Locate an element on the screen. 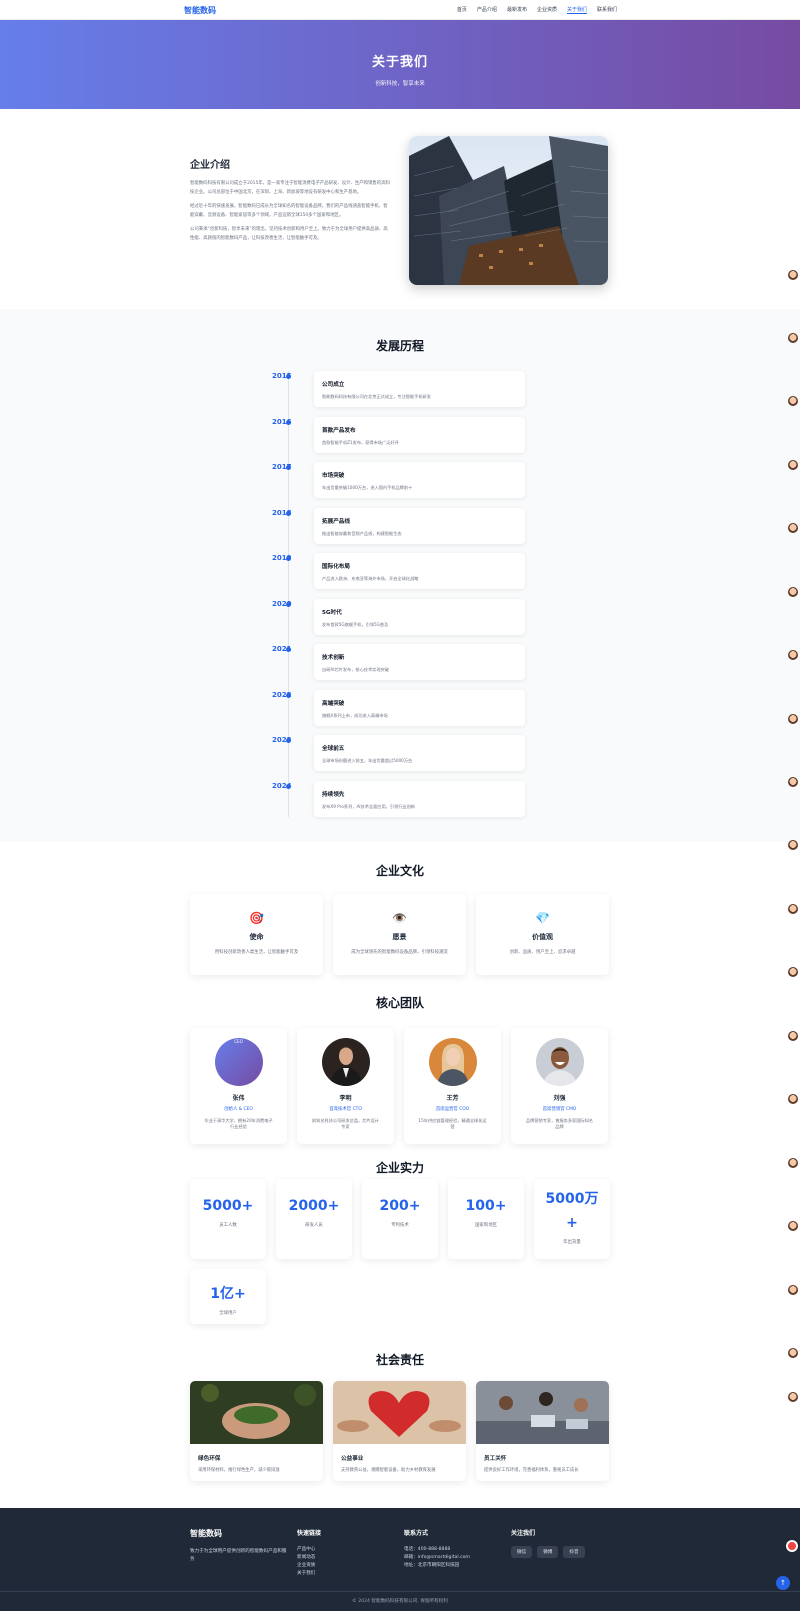 This screenshot has width=800, height=1611. member-name: 王芳 is located at coordinates (452, 1098).